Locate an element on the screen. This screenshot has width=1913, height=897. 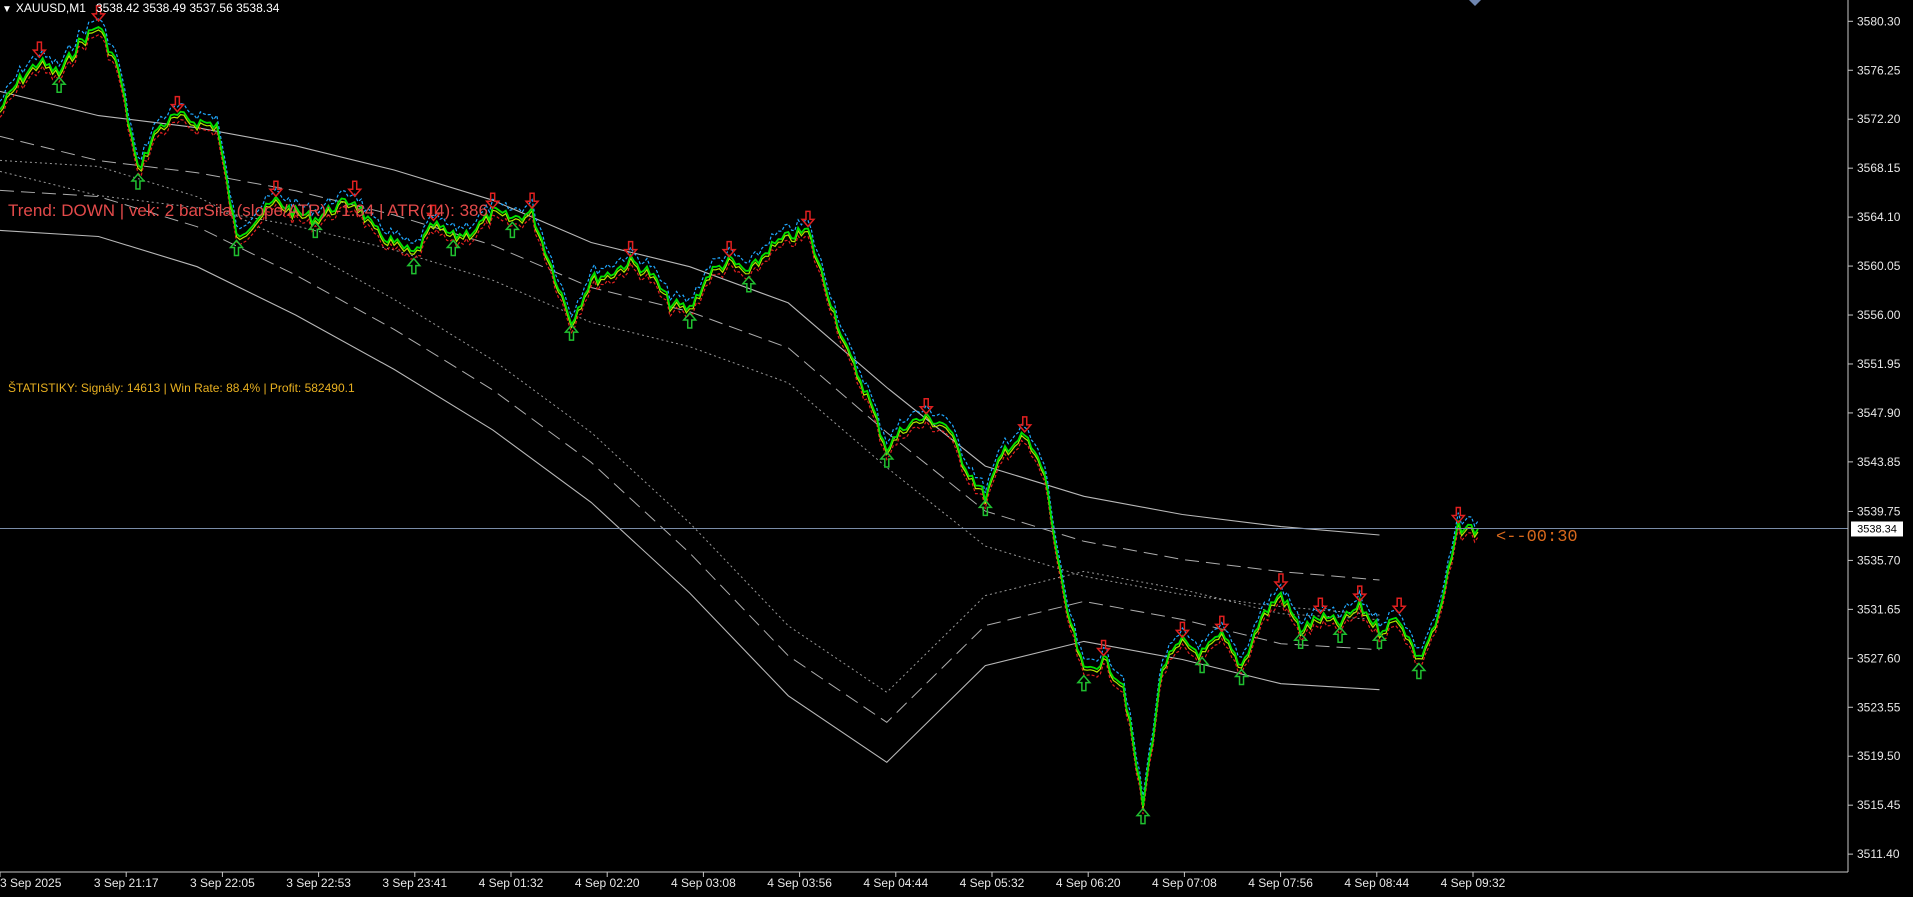
x-tick-label: 4 Sep 04:44 is located at coordinates (895, 883).